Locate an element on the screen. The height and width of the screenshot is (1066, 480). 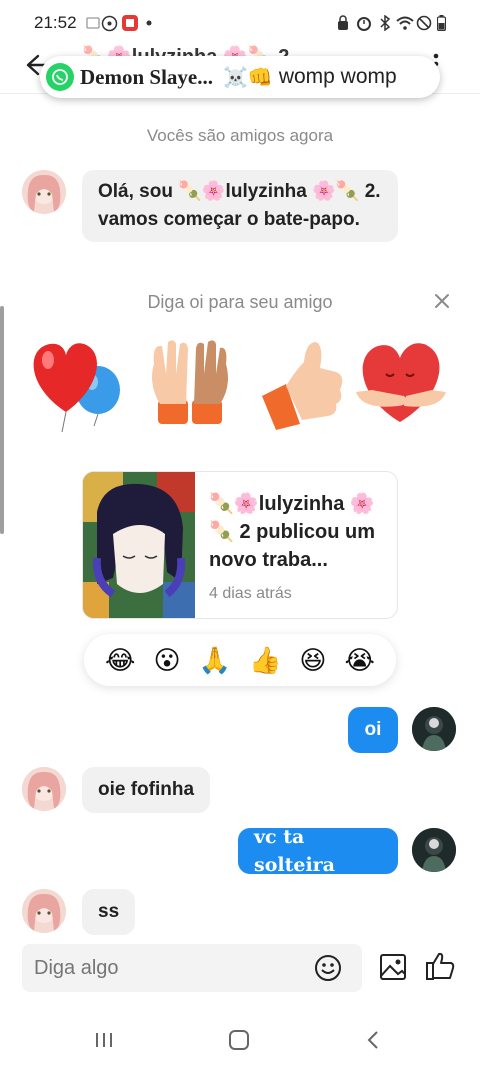
reaction-crying: 😭 is located at coordinates (360, 660).